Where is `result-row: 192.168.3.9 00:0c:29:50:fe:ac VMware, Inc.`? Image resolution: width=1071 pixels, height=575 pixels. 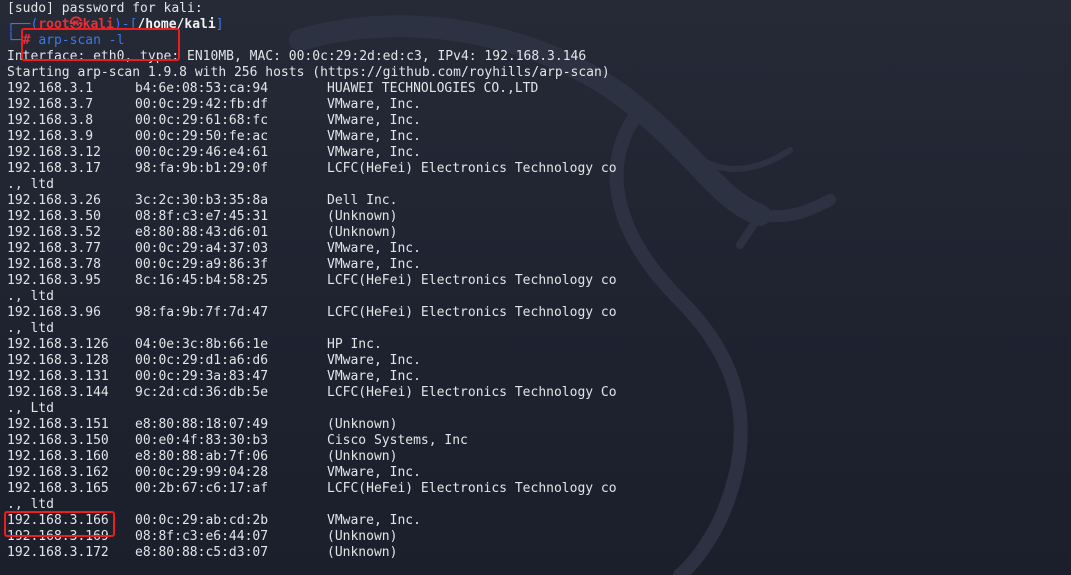 result-row: 192.168.3.9 00:0c:29:50:fe:ac VMware, Inc. is located at coordinates (539, 137).